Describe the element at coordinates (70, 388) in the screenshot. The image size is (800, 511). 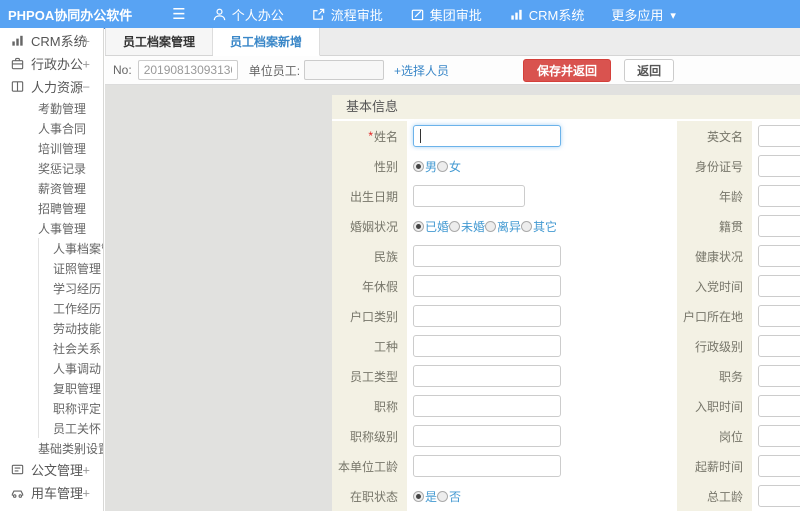
I see `sidebar-item: 复职管理` at that location.